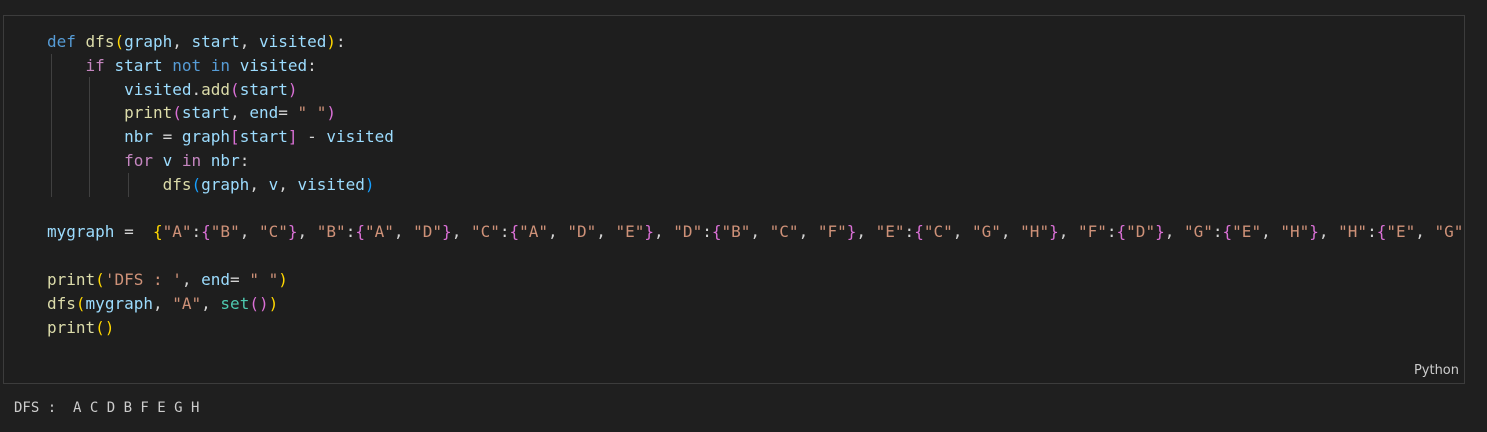 The image size is (1487, 432). Describe the element at coordinates (312, 137) in the screenshot. I see `code-token: -` at that location.